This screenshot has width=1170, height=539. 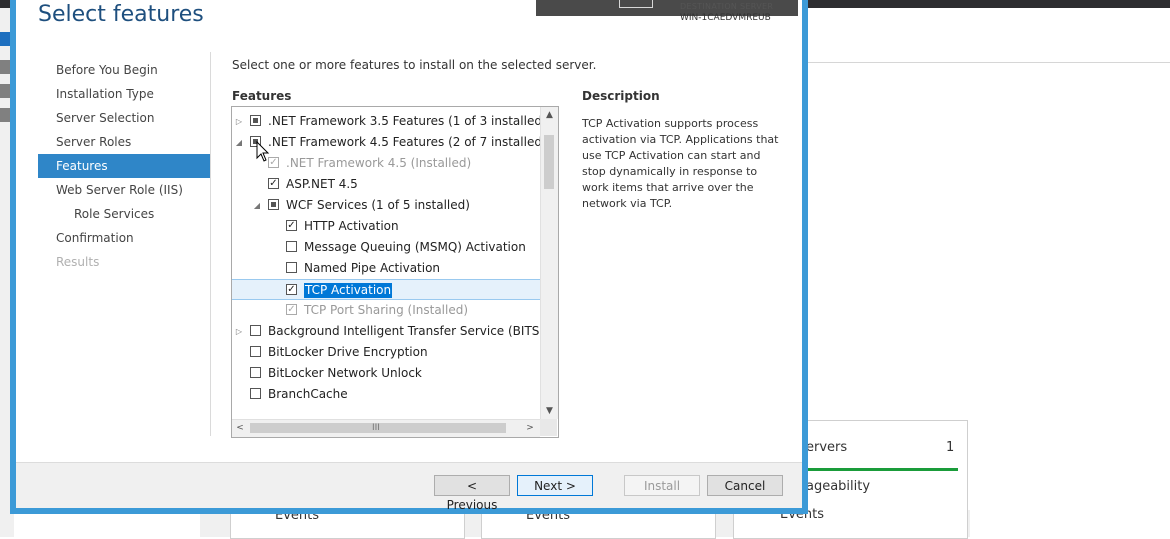 What do you see at coordinates (124, 70) in the screenshot?
I see `nav-item-before-you-begin: Before You Begin` at bounding box center [124, 70].